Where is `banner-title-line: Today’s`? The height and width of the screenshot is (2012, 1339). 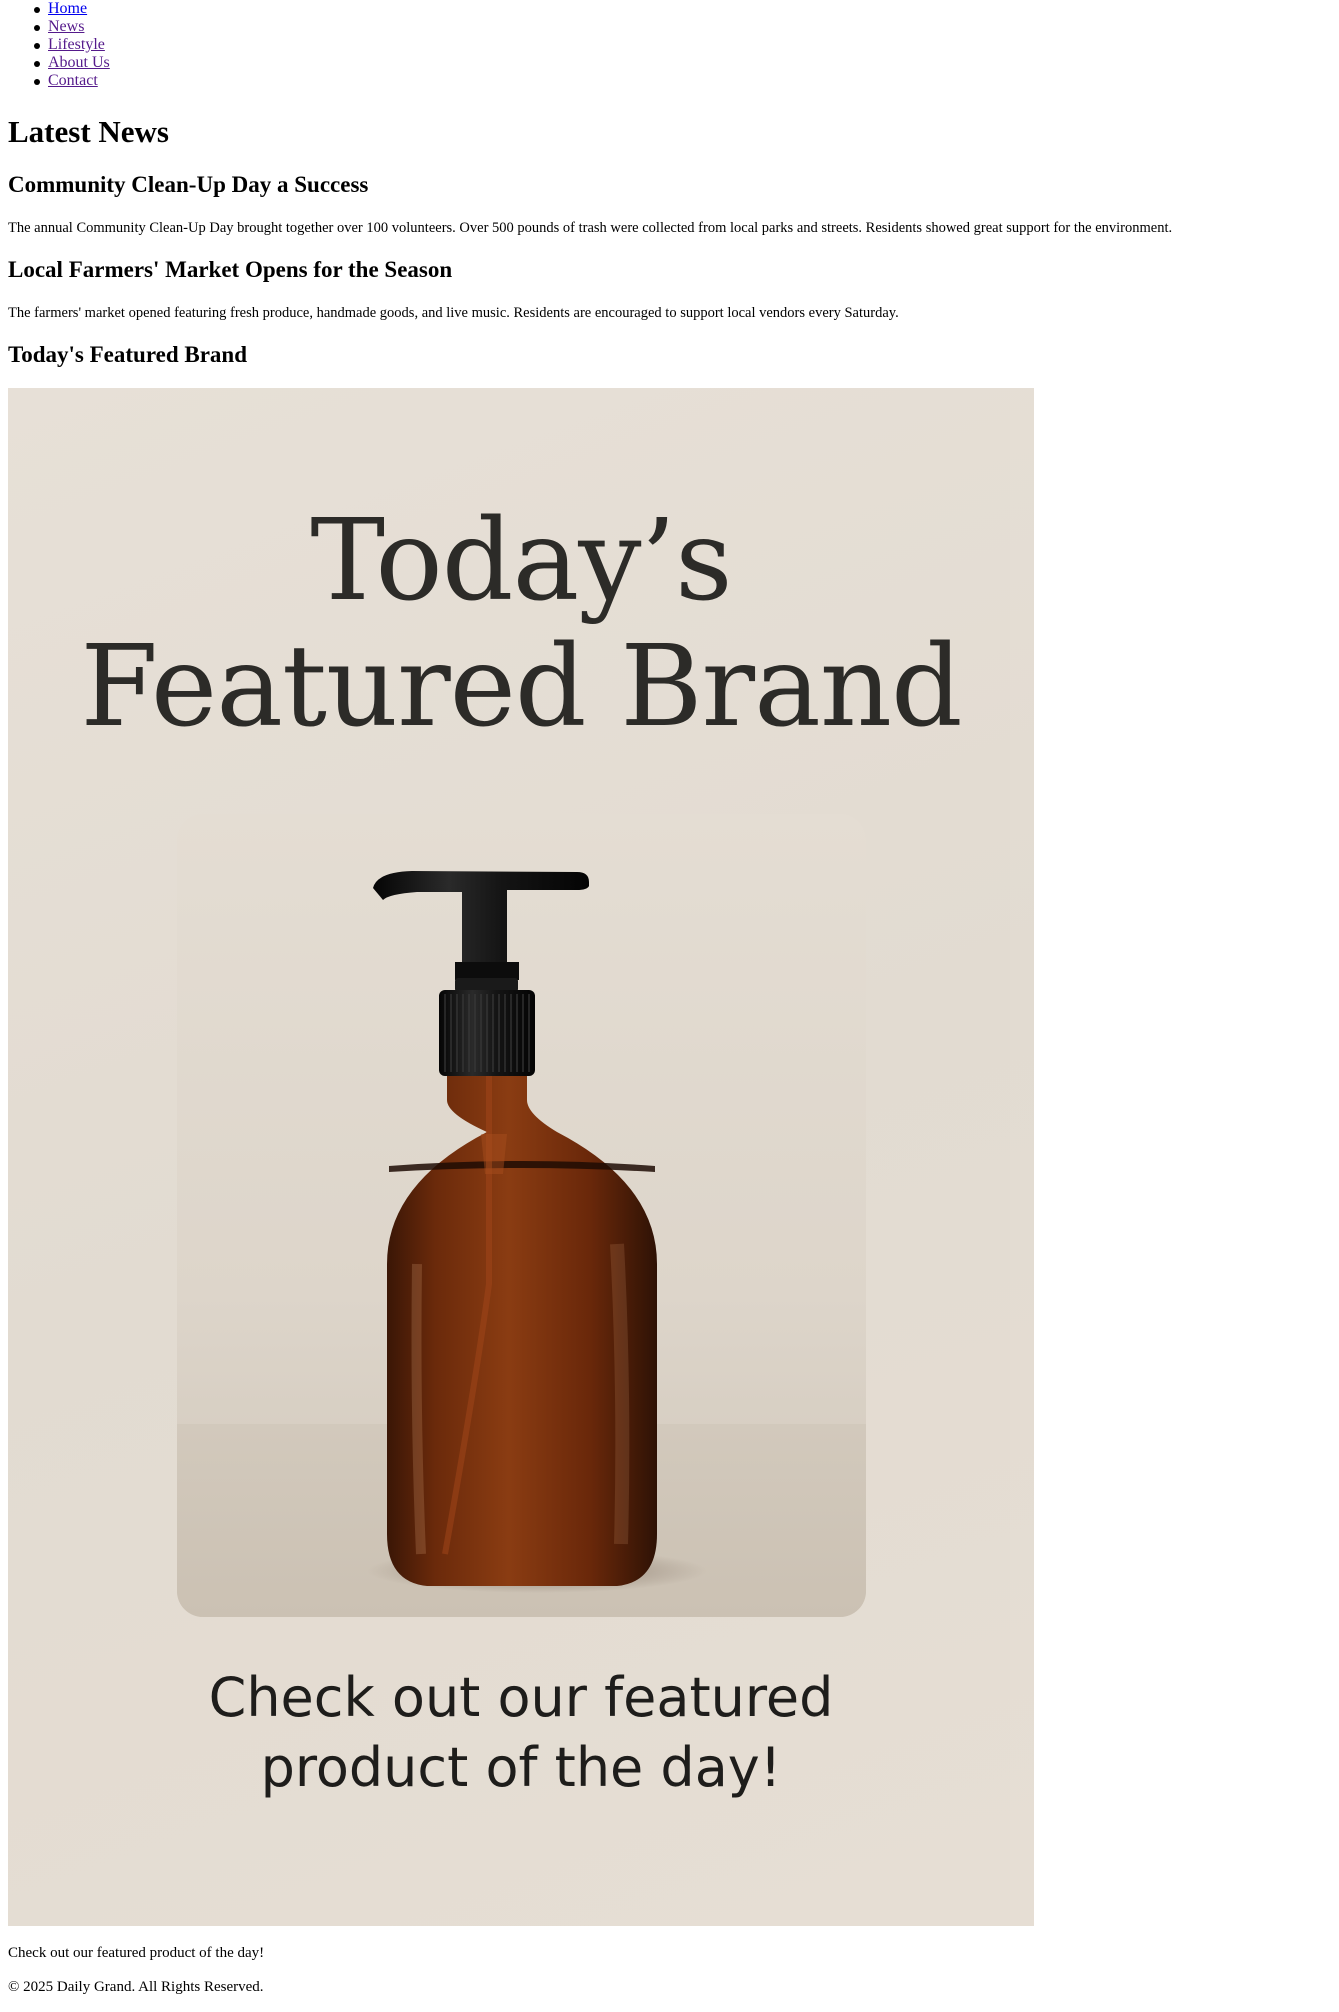
banner-title-line: Today’s is located at coordinates (521, 561).